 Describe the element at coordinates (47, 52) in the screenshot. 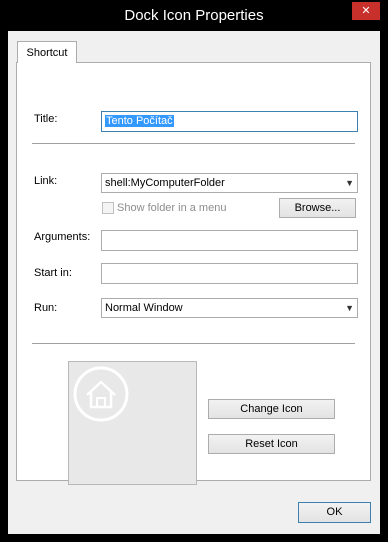

I see `tab-shortcut: Shortcut` at that location.